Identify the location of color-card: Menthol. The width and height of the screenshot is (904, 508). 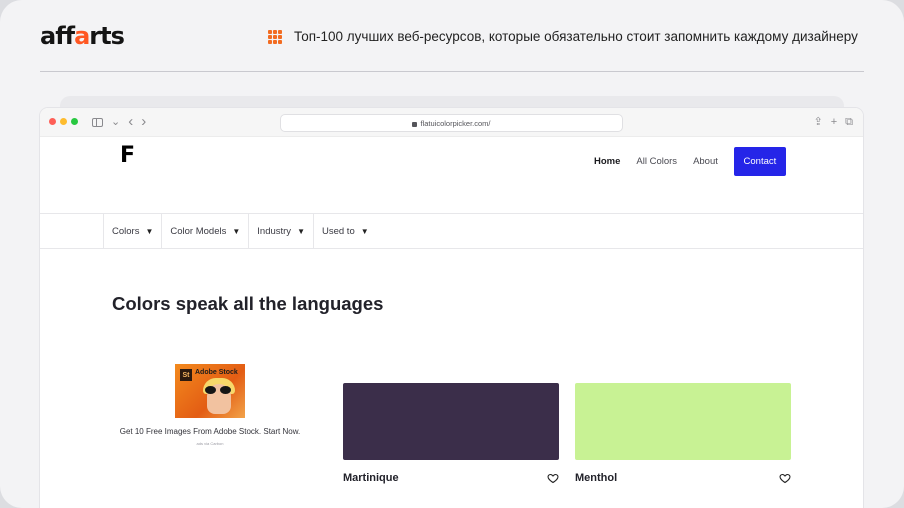
(683, 433).